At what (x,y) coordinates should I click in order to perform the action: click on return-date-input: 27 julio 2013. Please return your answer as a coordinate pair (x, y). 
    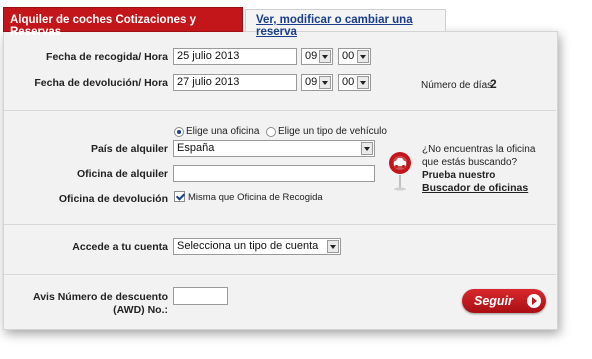
    Looking at the image, I should click on (235, 82).